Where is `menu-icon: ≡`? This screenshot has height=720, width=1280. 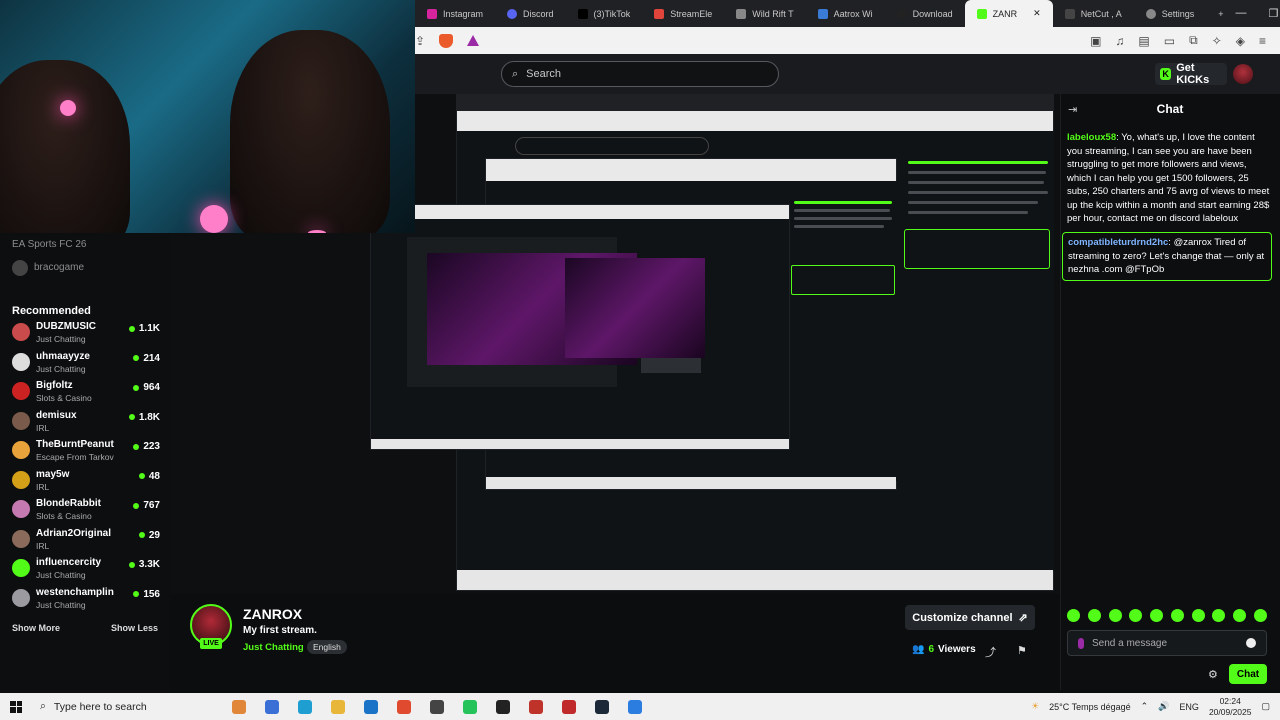
menu-icon: ≡ is located at coordinates (1262, 41).